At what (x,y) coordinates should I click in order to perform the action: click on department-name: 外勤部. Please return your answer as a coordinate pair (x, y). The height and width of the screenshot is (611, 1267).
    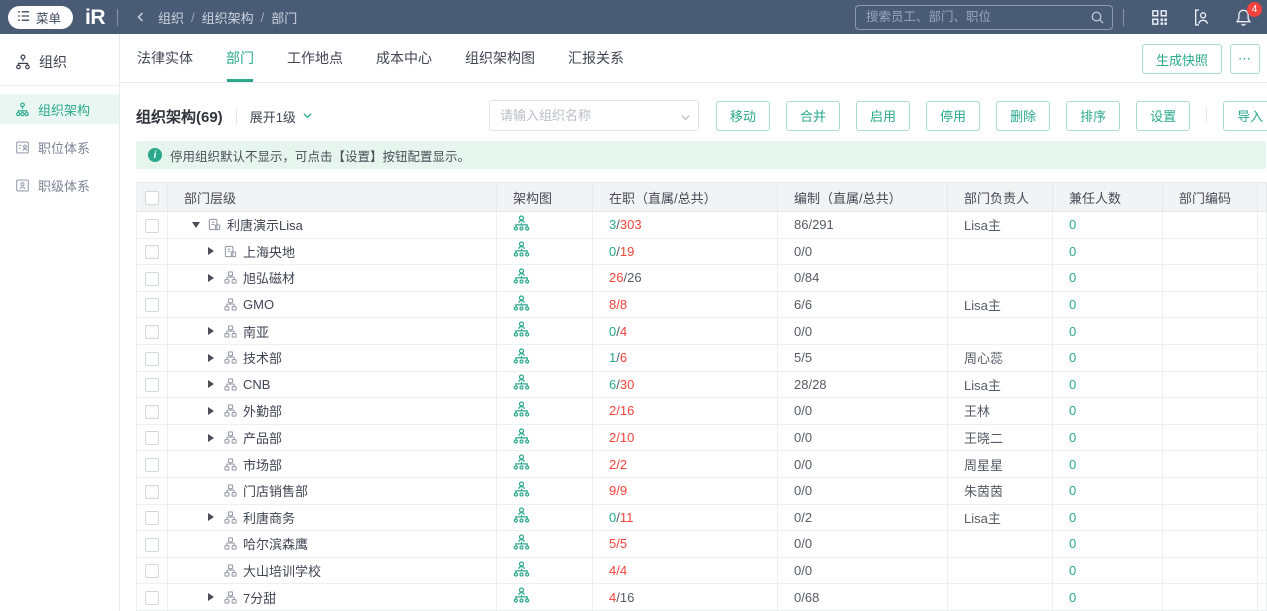
    Looking at the image, I should click on (262, 410).